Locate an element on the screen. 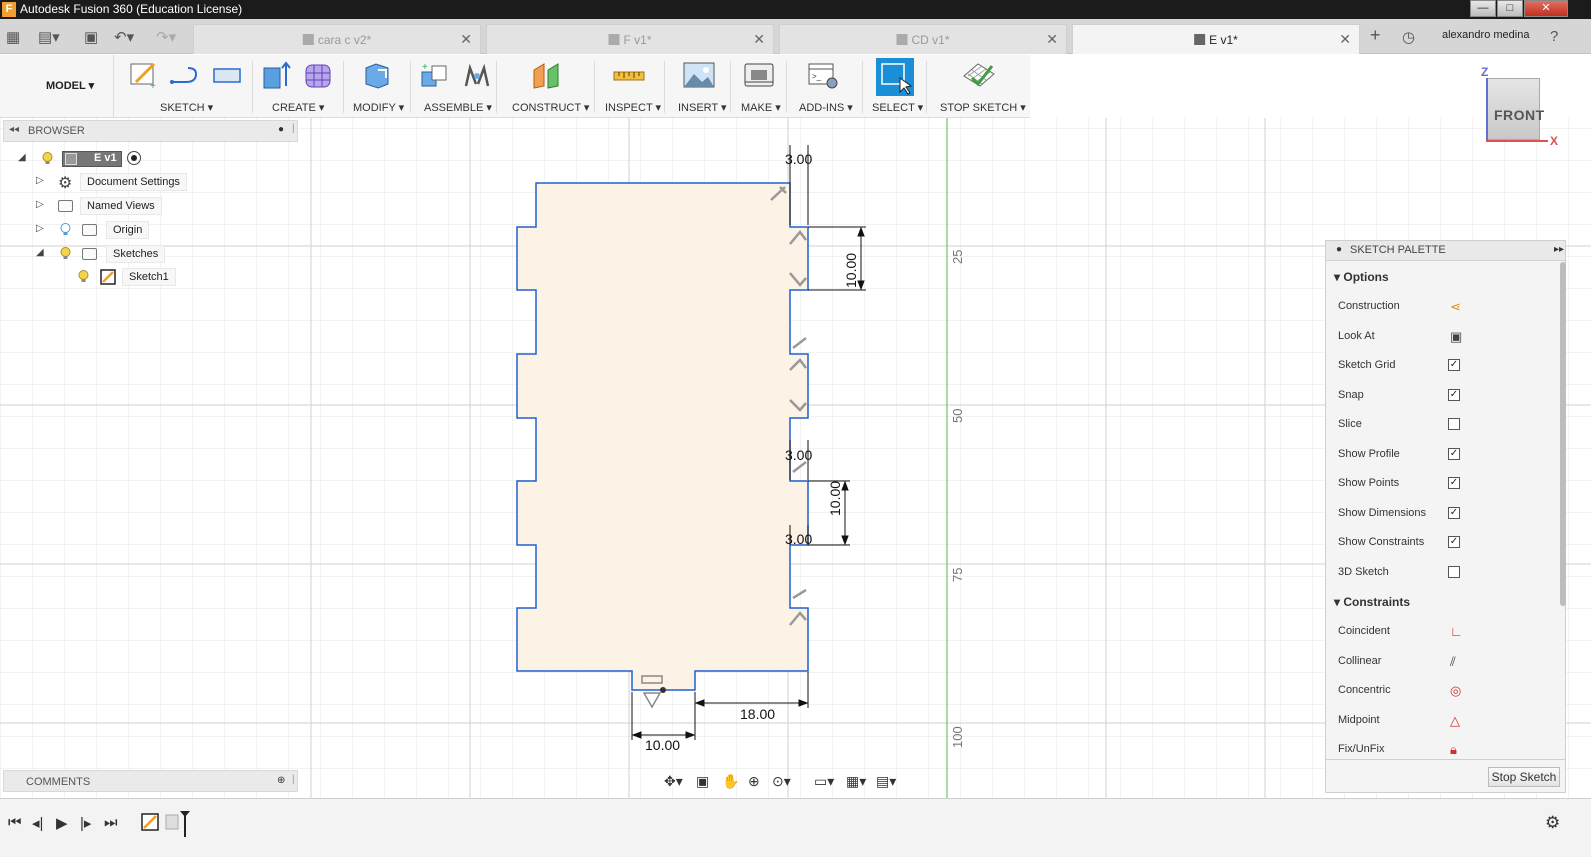 The height and width of the screenshot is (857, 1591). measure-icon is located at coordinates (629, 75).